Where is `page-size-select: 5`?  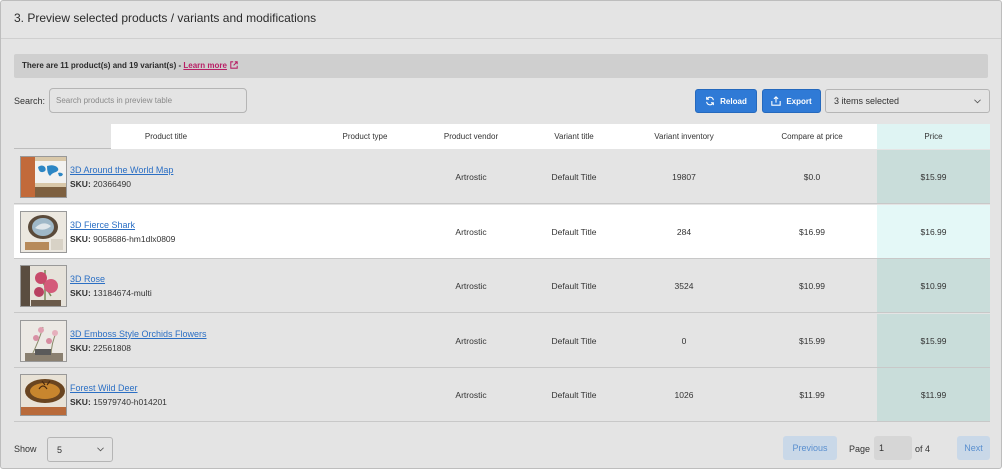 page-size-select: 5 is located at coordinates (80, 449).